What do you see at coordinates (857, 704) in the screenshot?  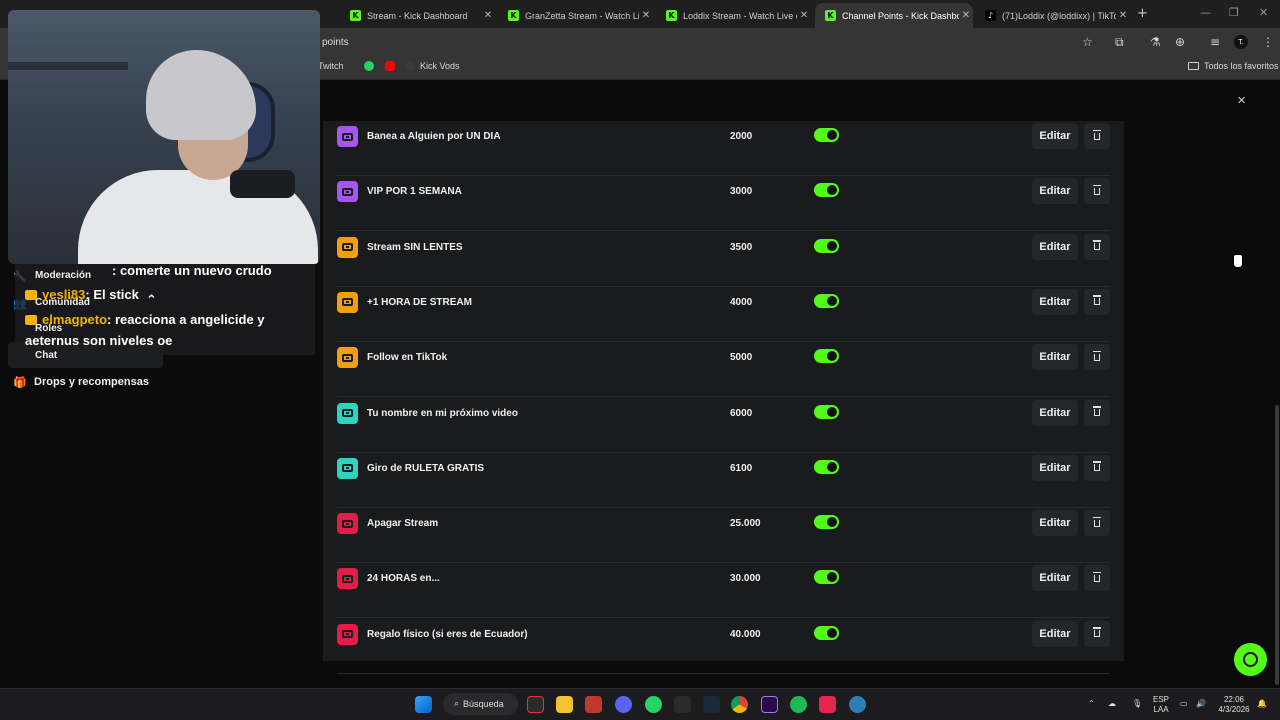 I see `globe-icon` at bounding box center [857, 704].